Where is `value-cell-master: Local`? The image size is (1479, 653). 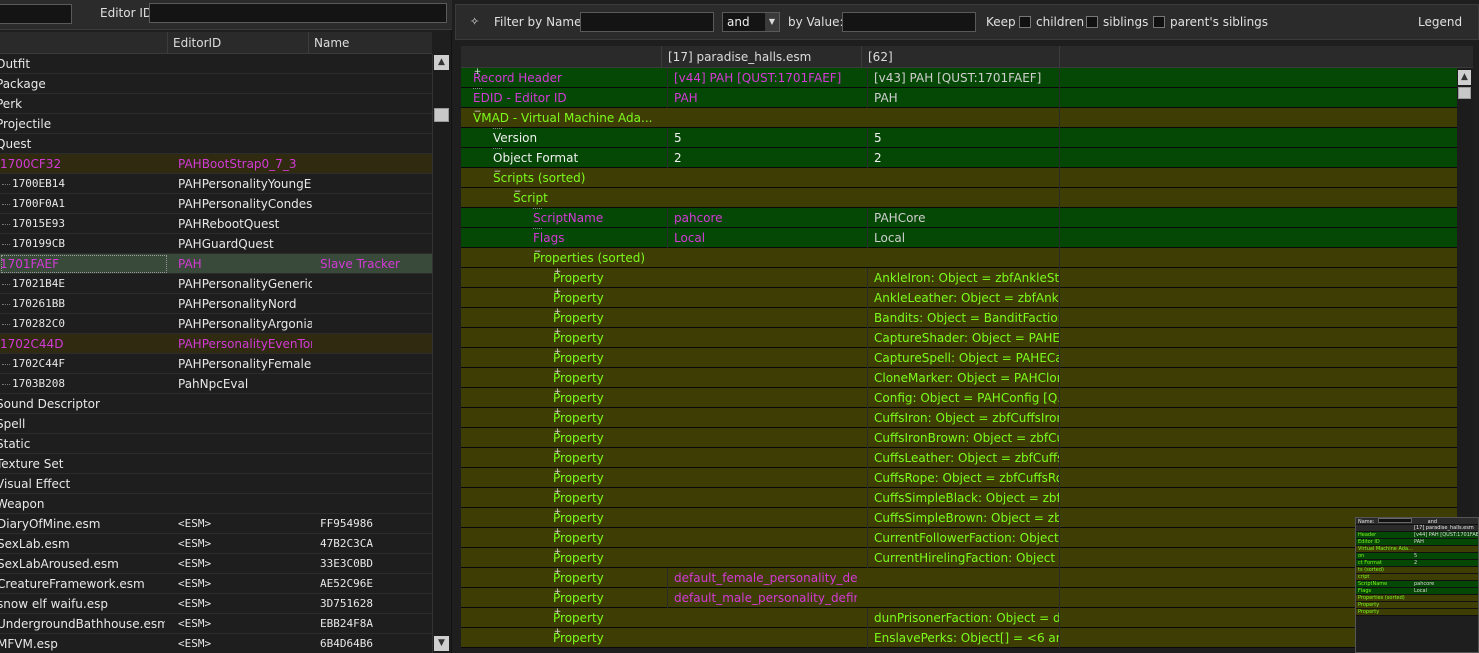
value-cell-master: Local is located at coordinates (762, 238).